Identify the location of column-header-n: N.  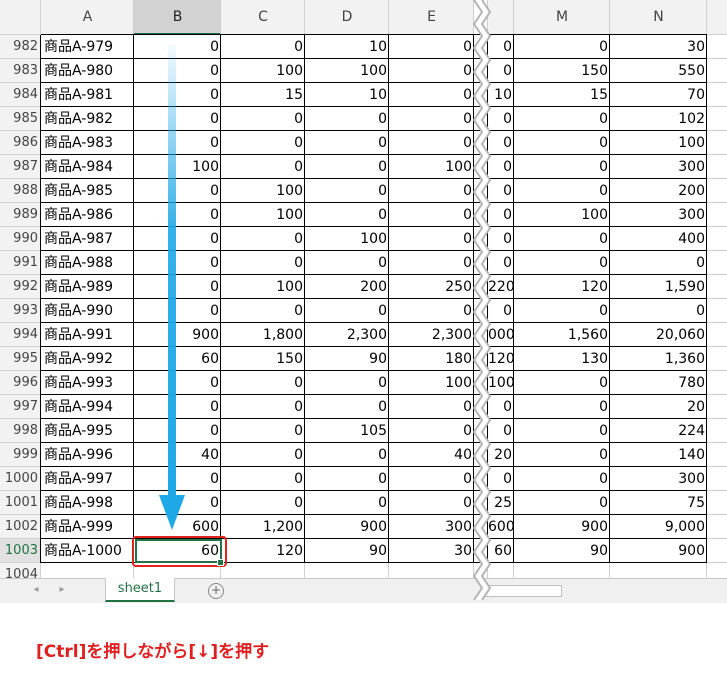
(658, 17).